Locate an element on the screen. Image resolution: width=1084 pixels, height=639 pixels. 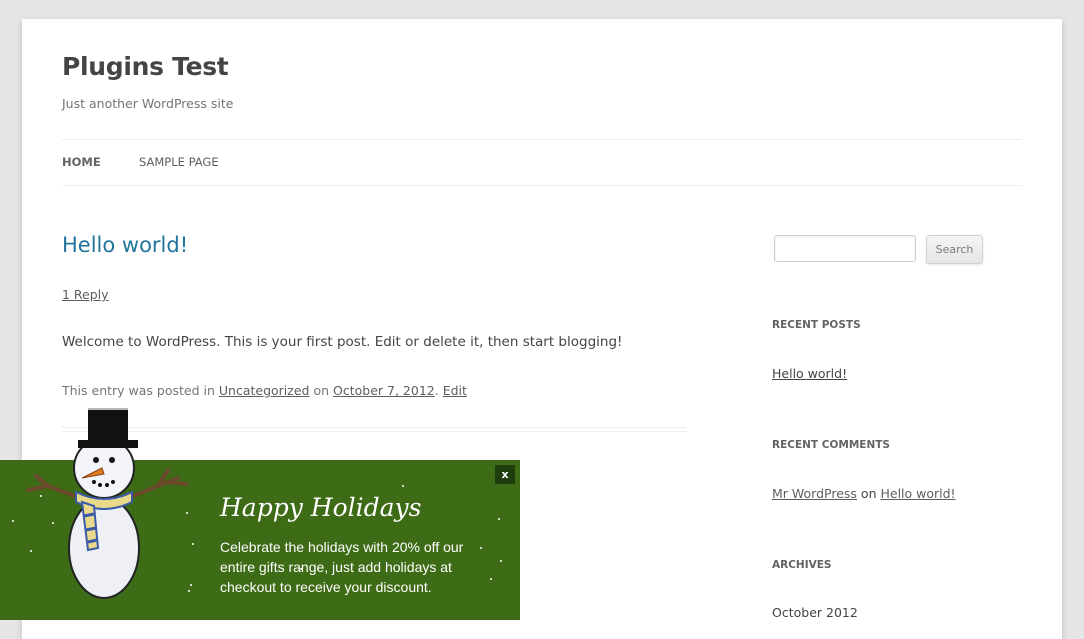
nav-item-sample-page: Sample Page is located at coordinates (179, 162).